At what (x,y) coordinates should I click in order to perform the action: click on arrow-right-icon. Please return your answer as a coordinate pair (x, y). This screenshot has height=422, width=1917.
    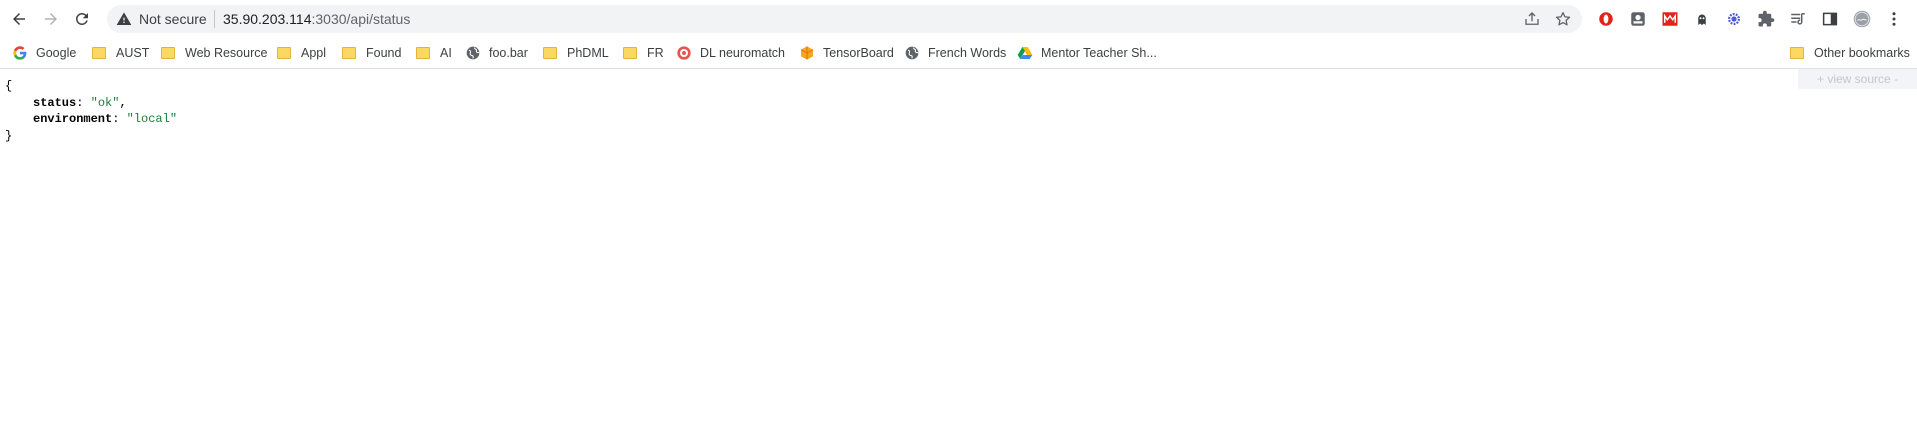
    Looking at the image, I should click on (51, 19).